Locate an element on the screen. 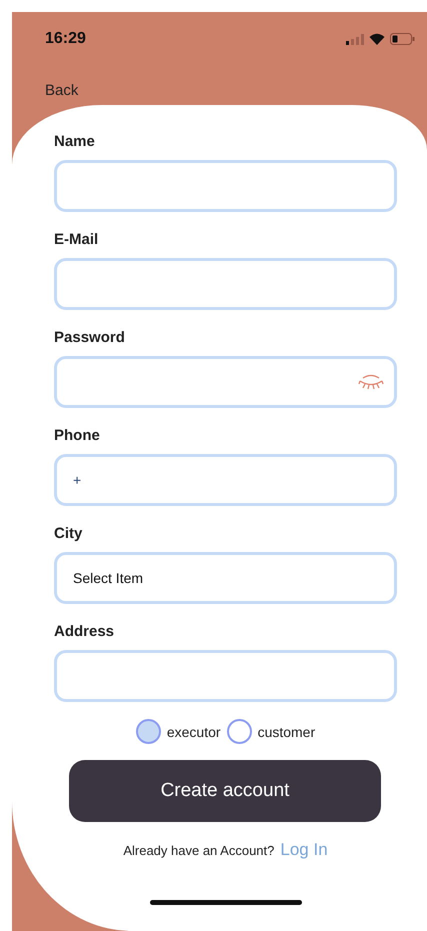 The width and height of the screenshot is (427, 931). battery-icon is located at coordinates (402, 39).